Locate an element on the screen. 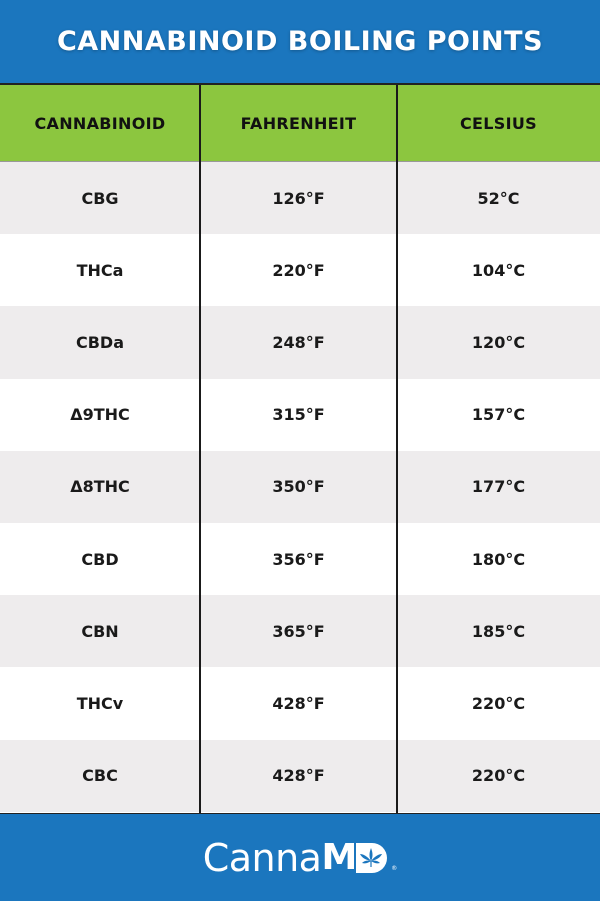 The image size is (600, 901). table-row: CBC 428°F 220°C is located at coordinates (300, 775).